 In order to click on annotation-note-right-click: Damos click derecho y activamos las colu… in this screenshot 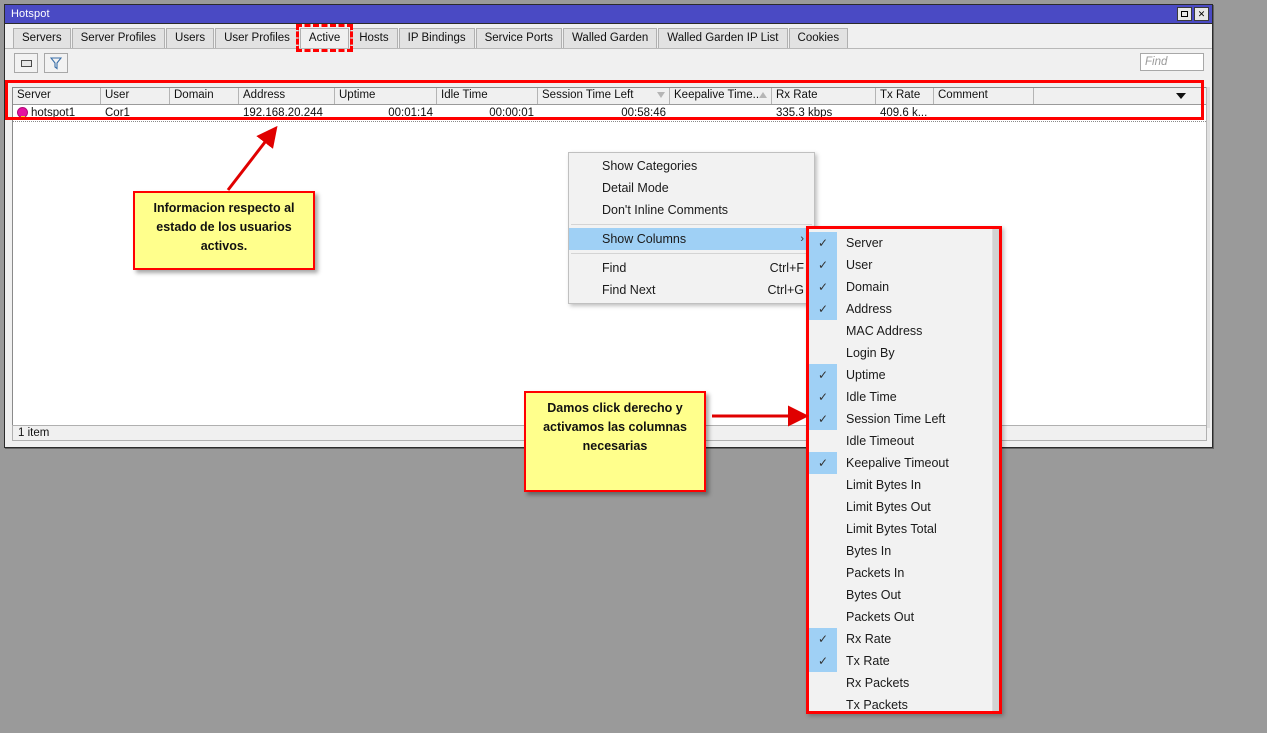, I will do `click(615, 441)`.